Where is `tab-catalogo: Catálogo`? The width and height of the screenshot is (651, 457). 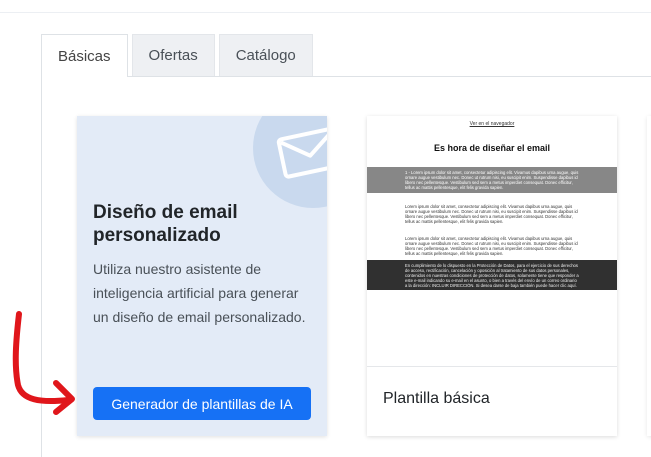
tab-catalogo: Catálogo is located at coordinates (265, 55).